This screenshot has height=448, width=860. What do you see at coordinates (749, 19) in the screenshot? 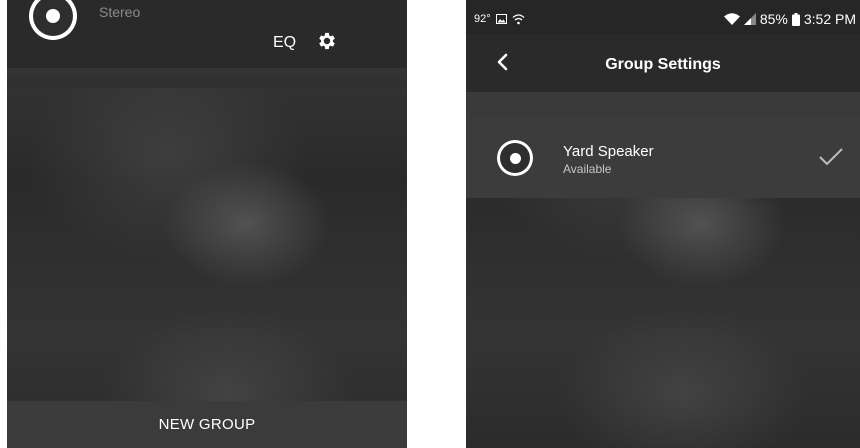
I see `signal-icon` at bounding box center [749, 19].